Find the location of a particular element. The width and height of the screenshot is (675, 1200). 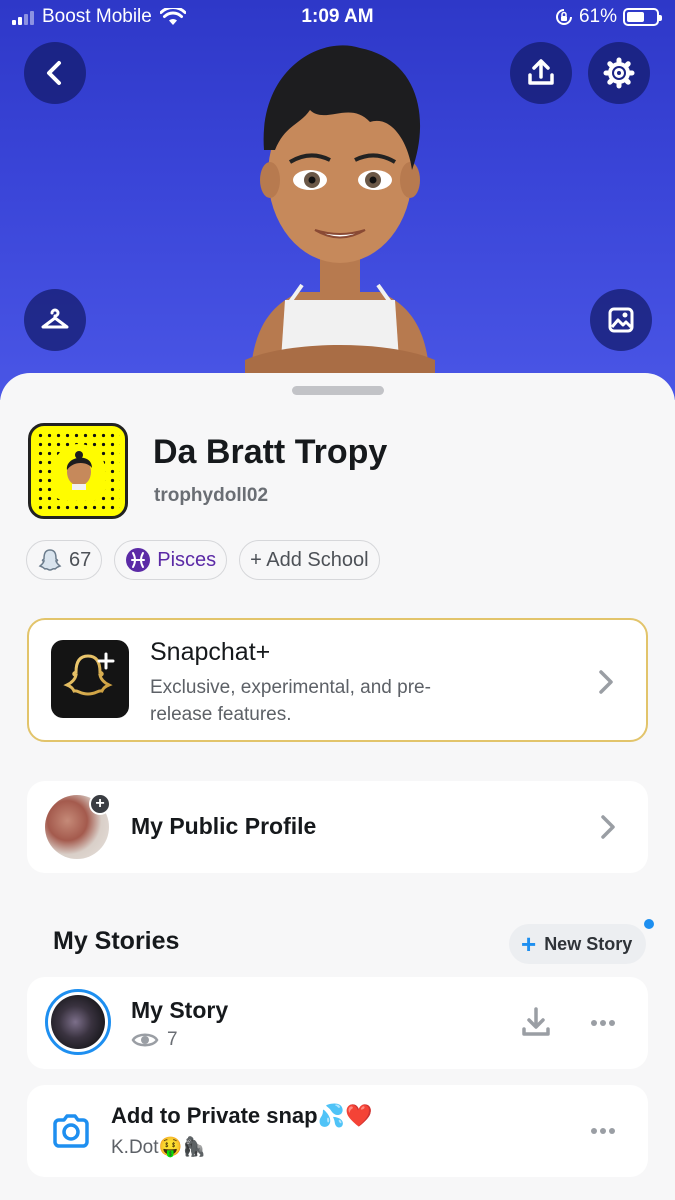

share-profile-button is located at coordinates (541, 73).